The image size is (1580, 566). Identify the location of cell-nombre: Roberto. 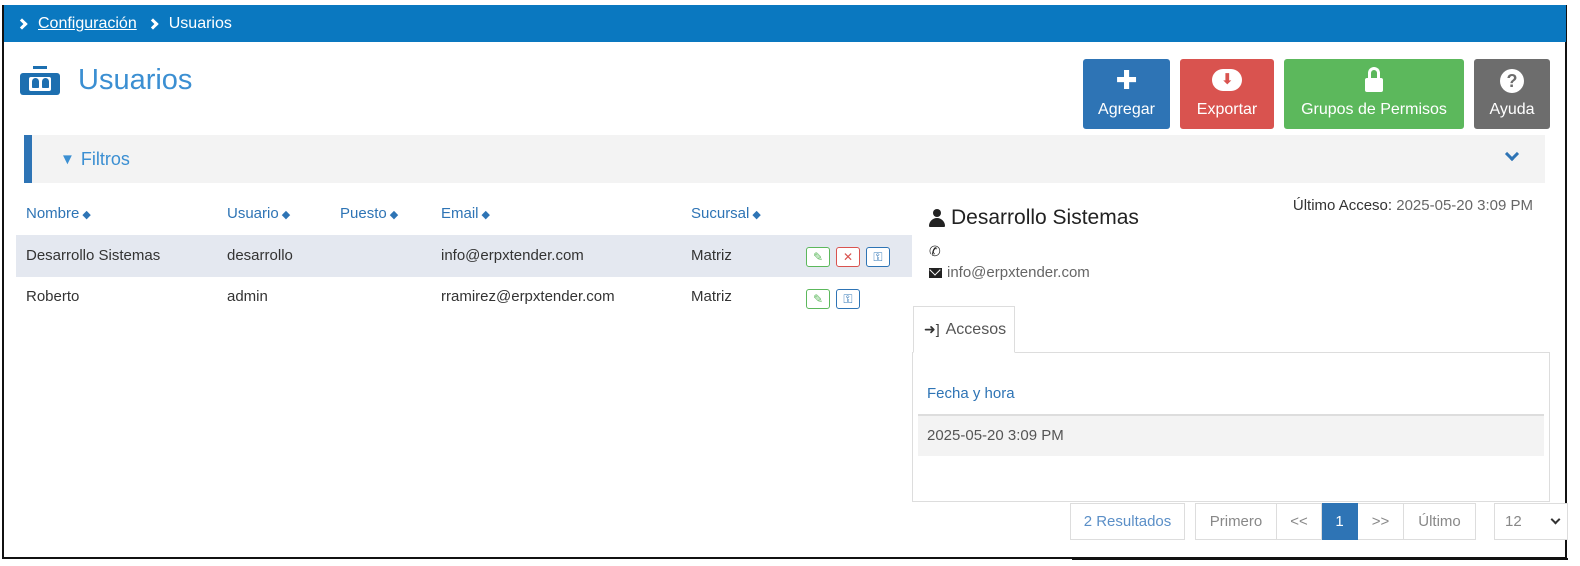
(53, 296).